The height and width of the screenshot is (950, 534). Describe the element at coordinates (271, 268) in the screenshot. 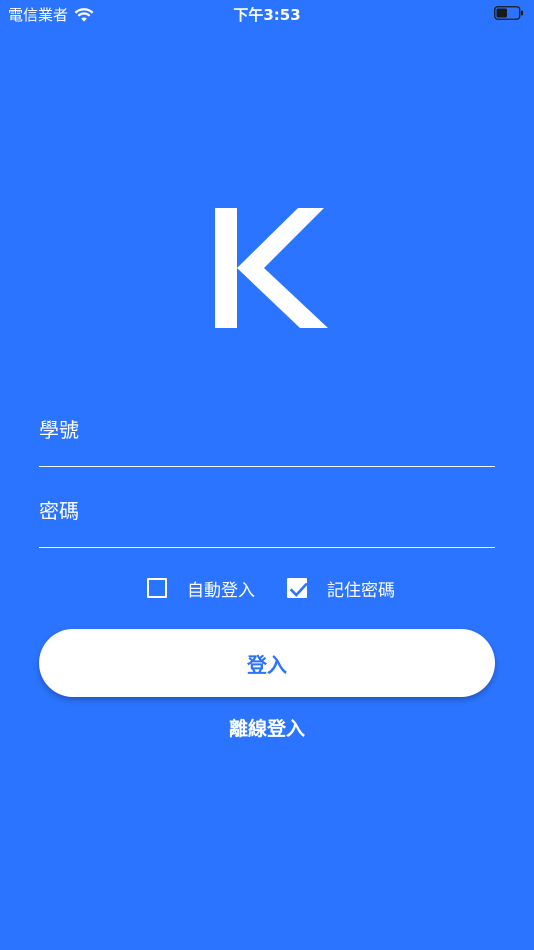

I see `app-logo-icon` at that location.